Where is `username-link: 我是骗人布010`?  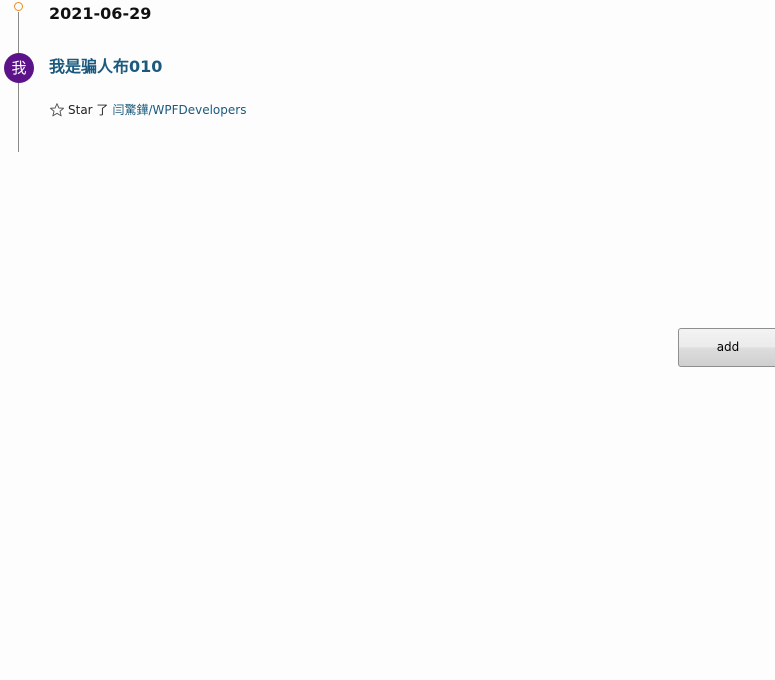
username-link: 我是骗人布010 is located at coordinates (105, 67).